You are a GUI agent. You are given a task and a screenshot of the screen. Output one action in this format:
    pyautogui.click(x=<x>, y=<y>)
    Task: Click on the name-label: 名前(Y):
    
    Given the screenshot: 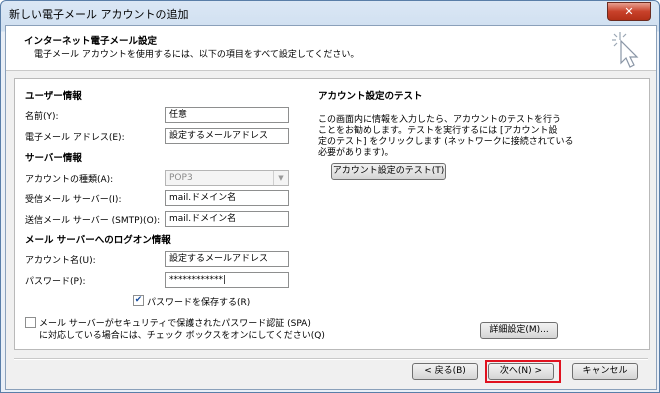 What is the action you would take?
    pyautogui.click(x=42, y=117)
    